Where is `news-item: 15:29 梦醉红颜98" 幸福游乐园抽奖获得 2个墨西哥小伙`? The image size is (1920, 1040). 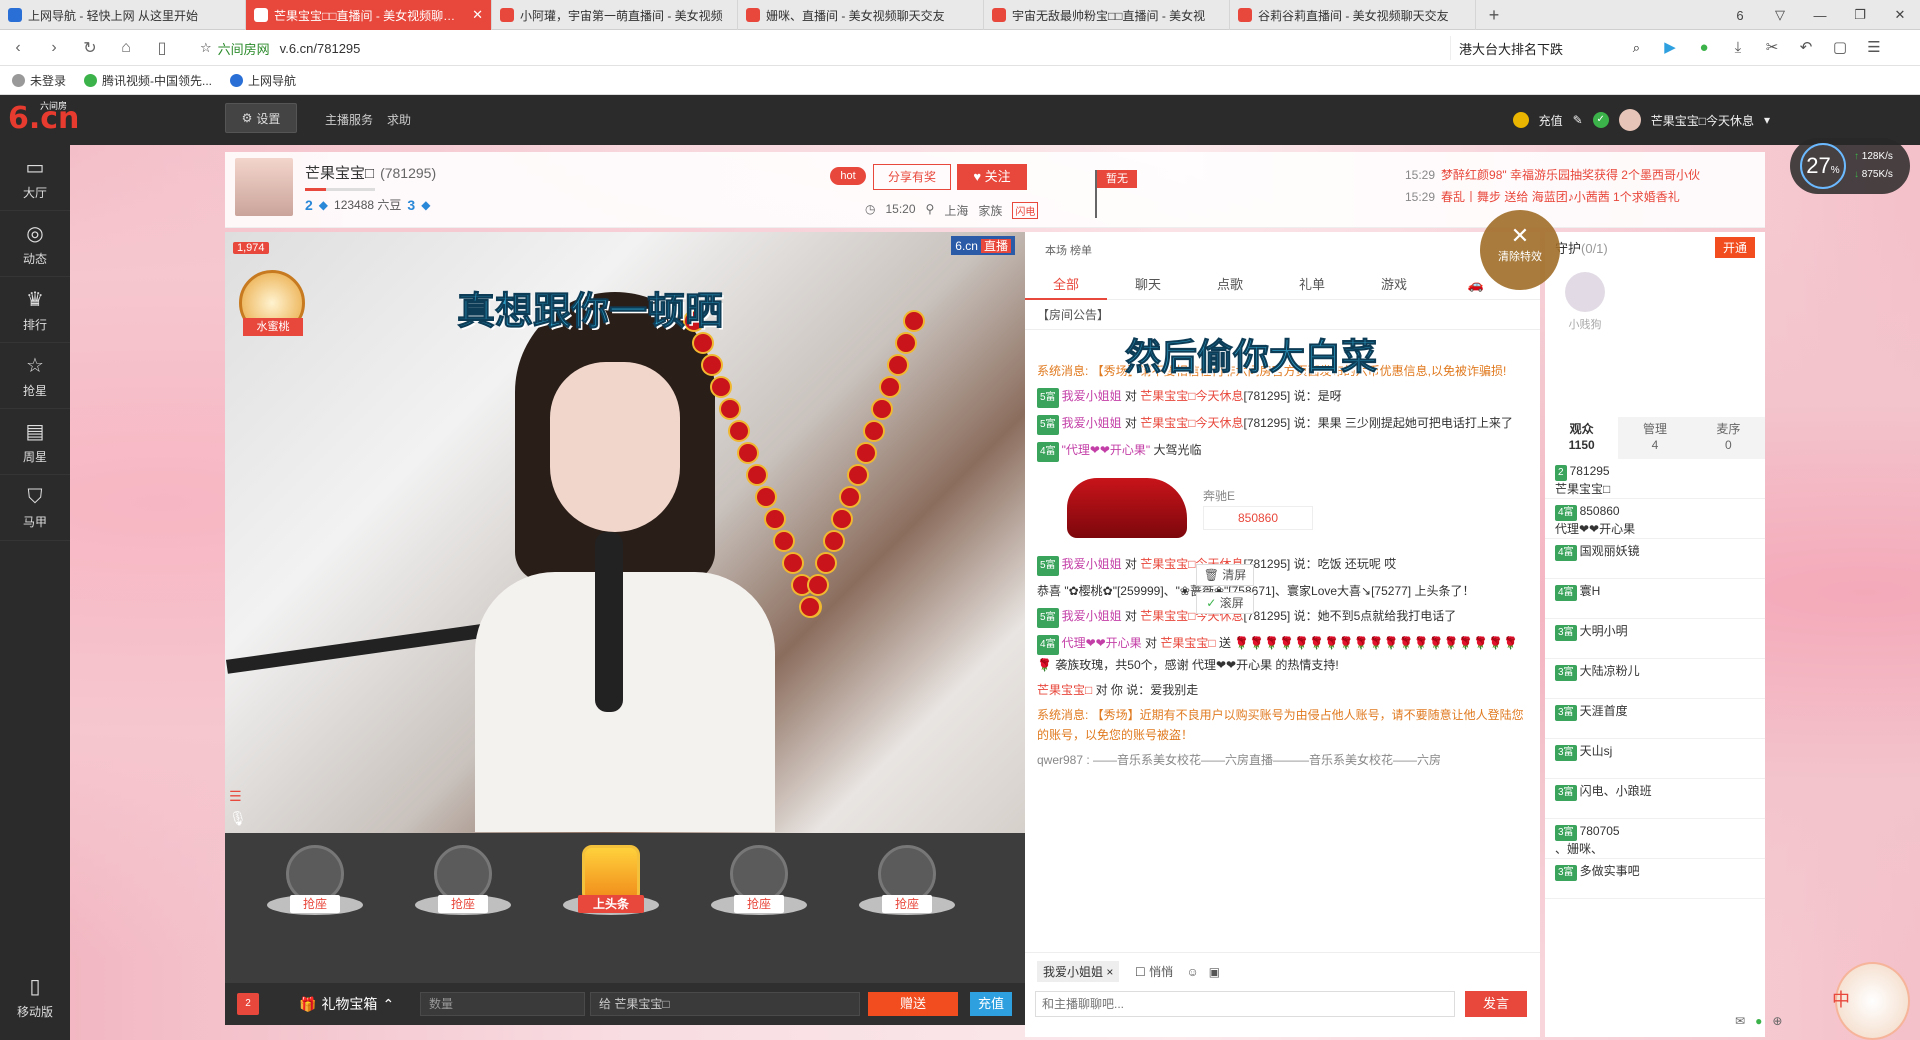
news-item: 15:29 梦醉红颜98" 幸福游乐园抽奖获得 2个墨西哥小伙 is located at coordinates (1552, 175).